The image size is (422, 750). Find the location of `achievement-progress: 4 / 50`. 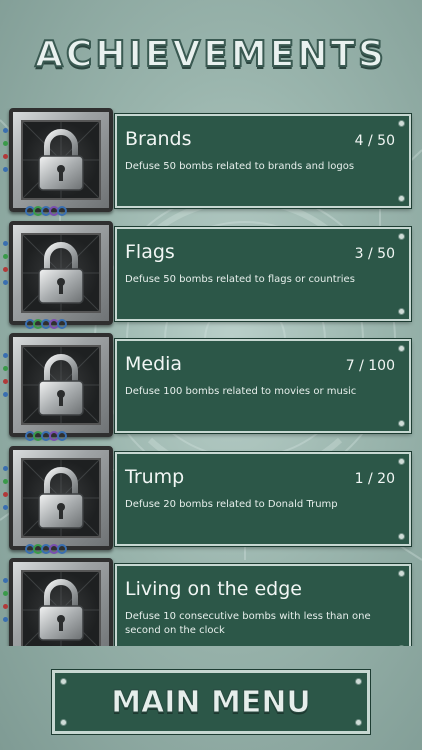

achievement-progress: 4 / 50 is located at coordinates (374, 141).